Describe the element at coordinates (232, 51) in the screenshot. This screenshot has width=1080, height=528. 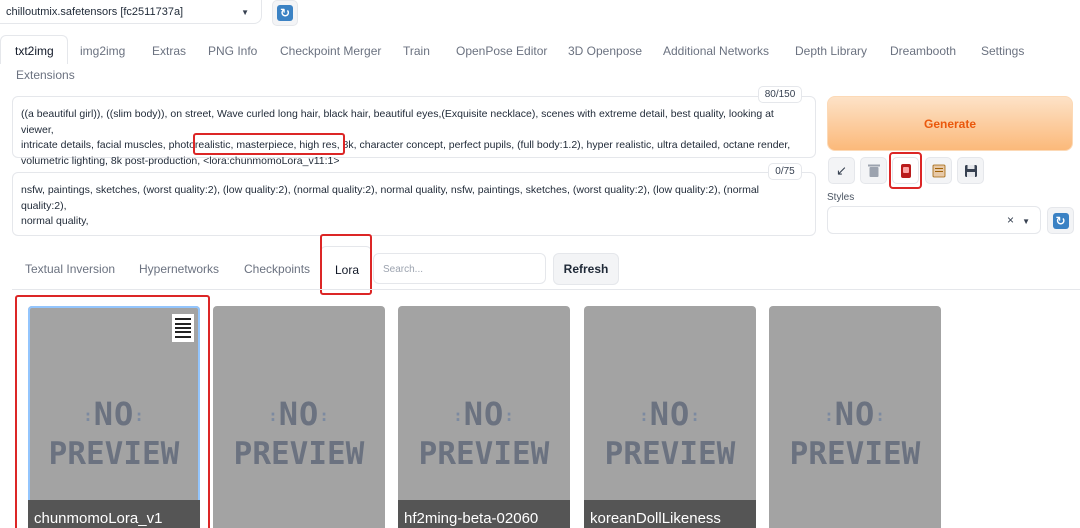
I see `tab-png-info: PNG Info` at that location.